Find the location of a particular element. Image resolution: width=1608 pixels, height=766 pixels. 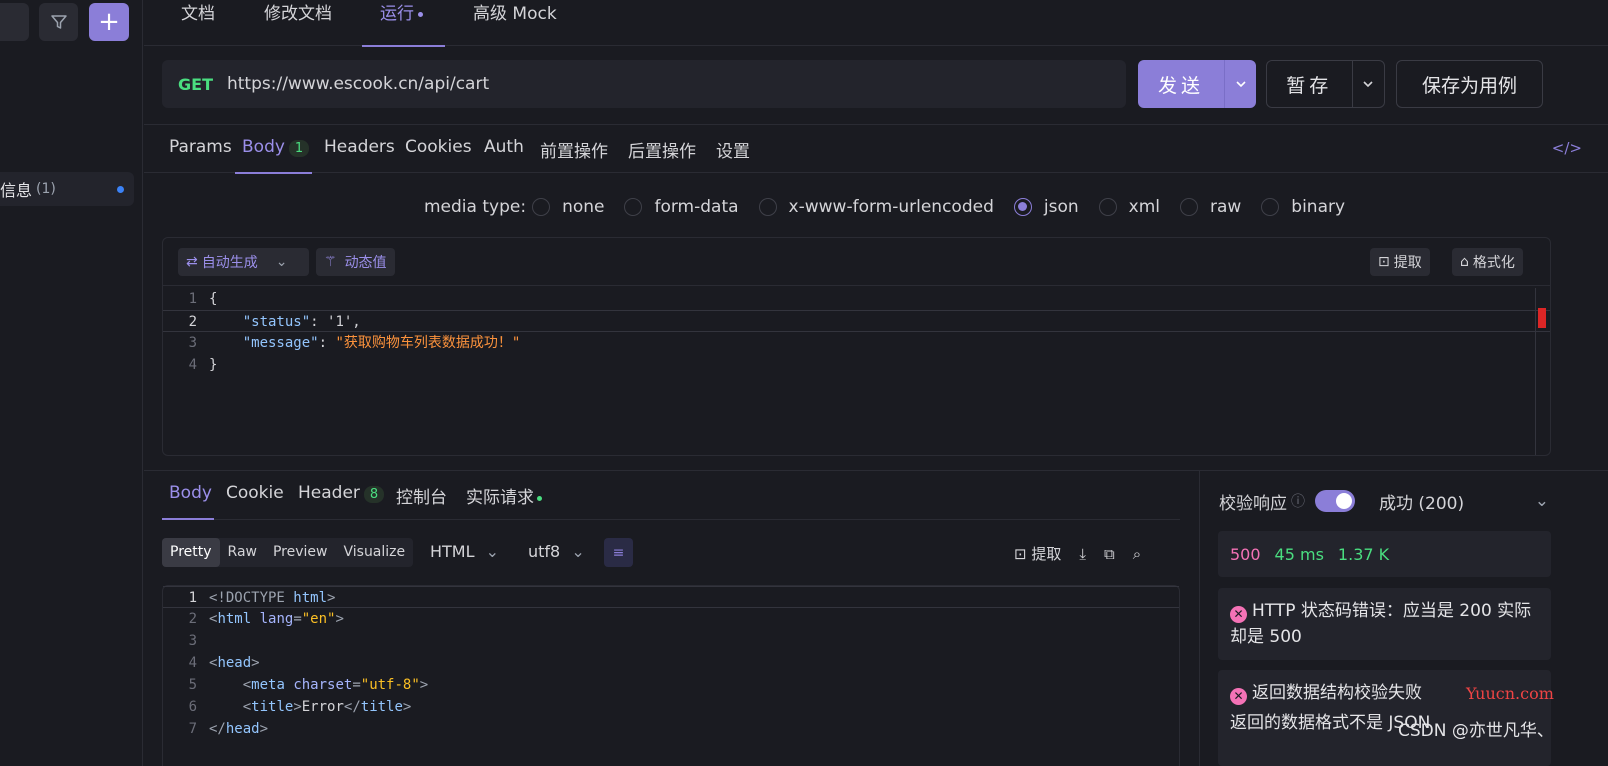

dynamic-value-button: ⚚ 动态值 is located at coordinates (355, 262).